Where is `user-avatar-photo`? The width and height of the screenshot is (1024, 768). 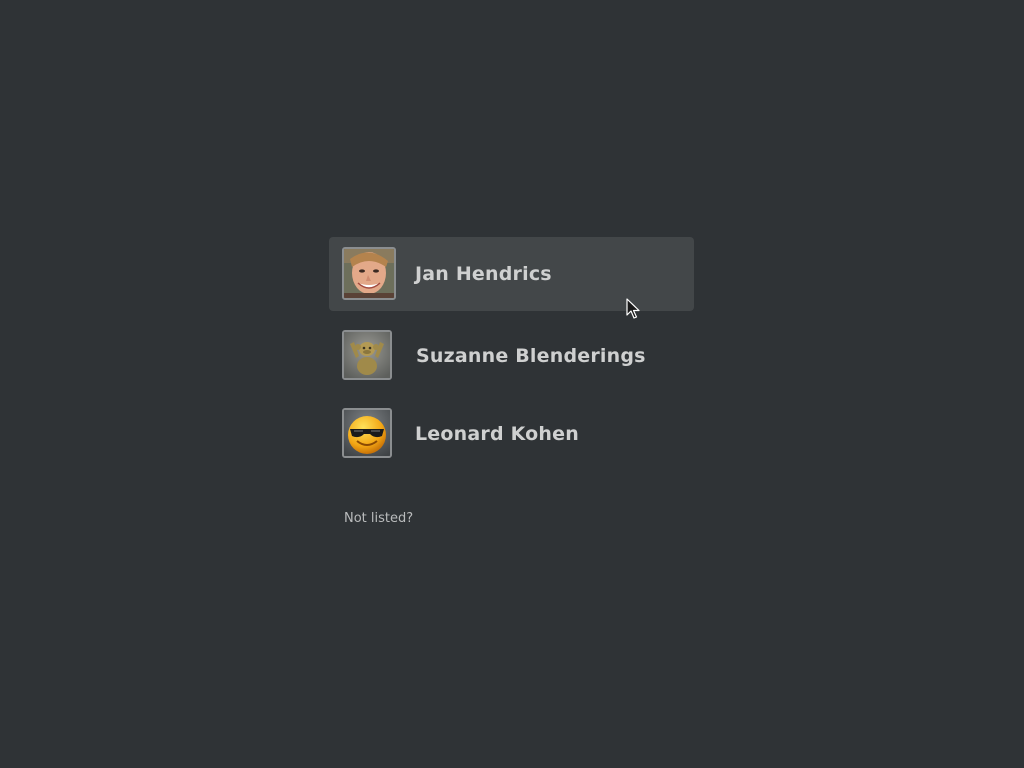
user-avatar-photo is located at coordinates (369, 273).